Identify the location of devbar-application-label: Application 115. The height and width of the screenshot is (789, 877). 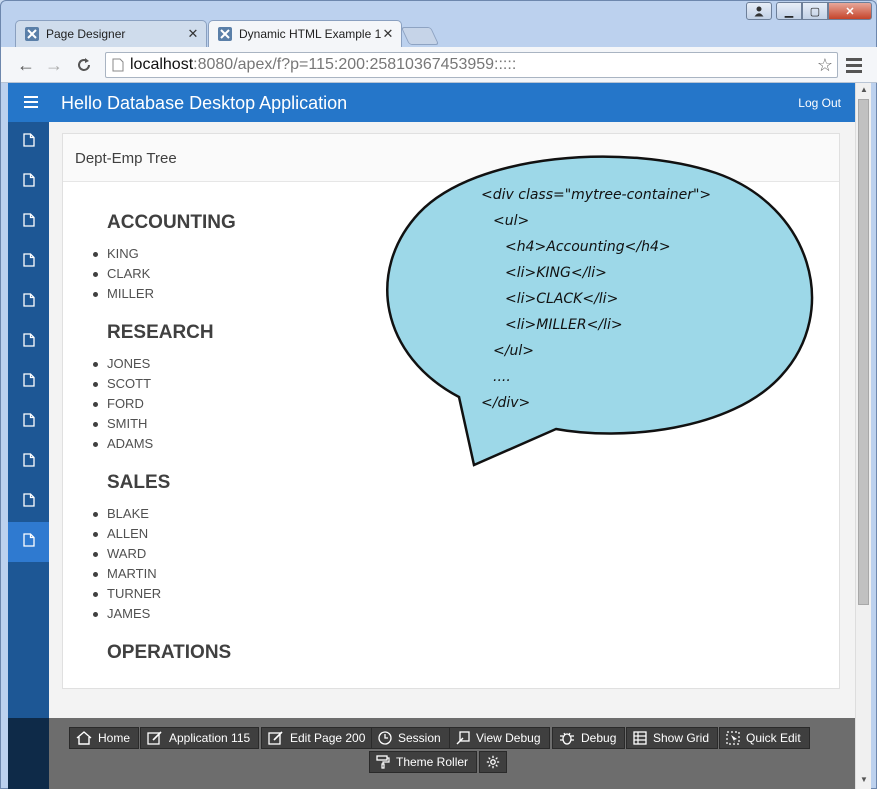
(210, 738).